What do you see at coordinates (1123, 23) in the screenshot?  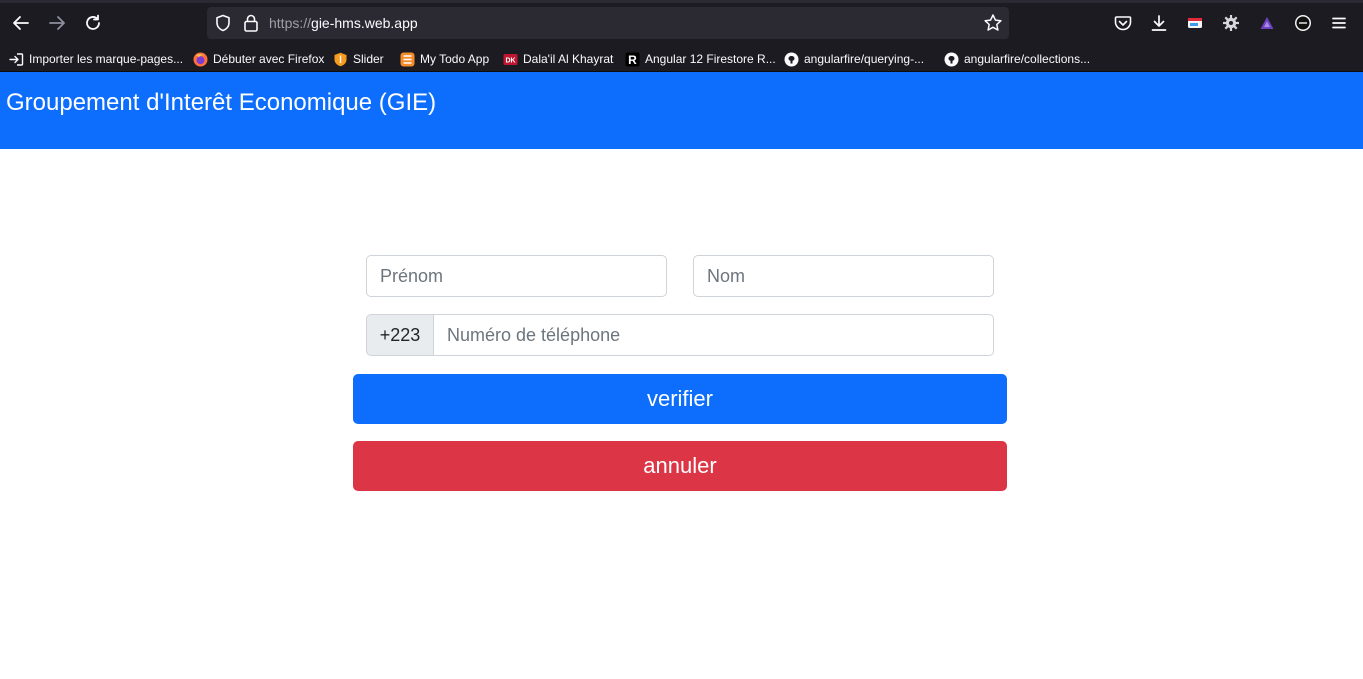 I see `pocket-icon` at bounding box center [1123, 23].